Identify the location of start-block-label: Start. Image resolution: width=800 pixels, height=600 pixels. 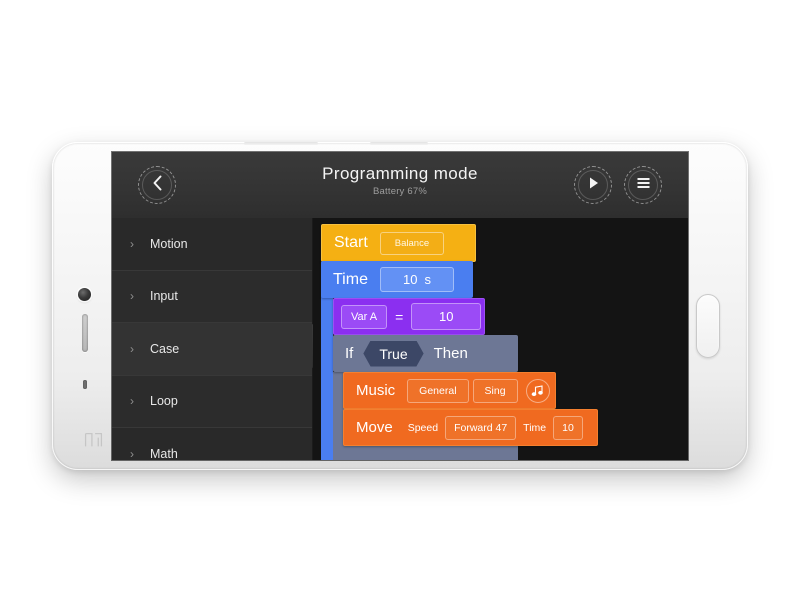
(351, 242).